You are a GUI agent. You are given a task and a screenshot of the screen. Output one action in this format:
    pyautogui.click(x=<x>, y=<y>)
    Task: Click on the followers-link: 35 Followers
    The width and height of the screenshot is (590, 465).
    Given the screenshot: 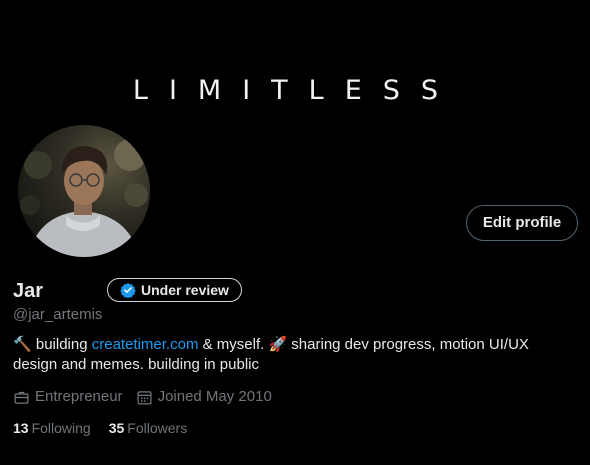 What is the action you would take?
    pyautogui.click(x=148, y=428)
    